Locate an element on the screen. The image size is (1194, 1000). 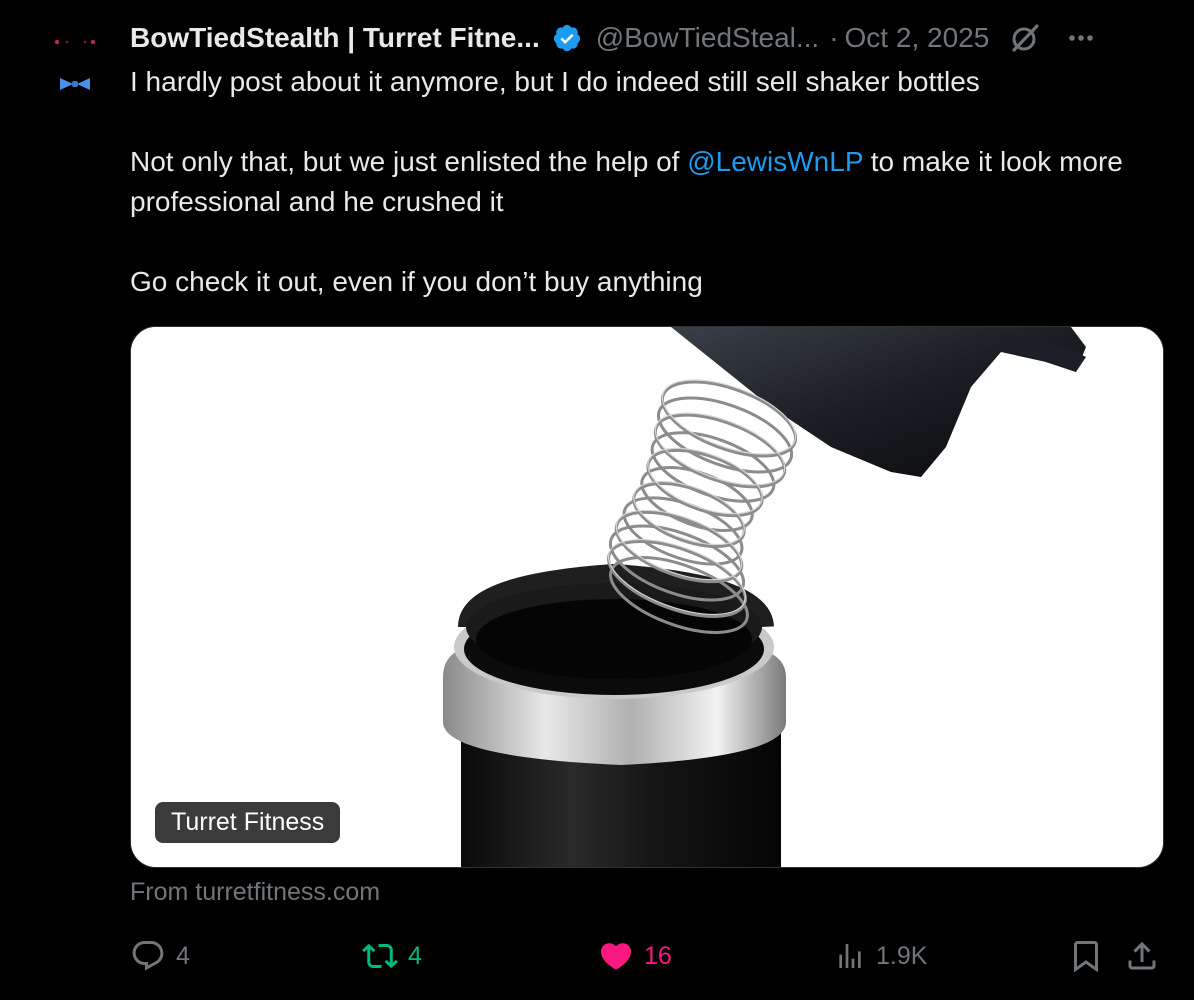
analytics-icon is located at coordinates (850, 956).